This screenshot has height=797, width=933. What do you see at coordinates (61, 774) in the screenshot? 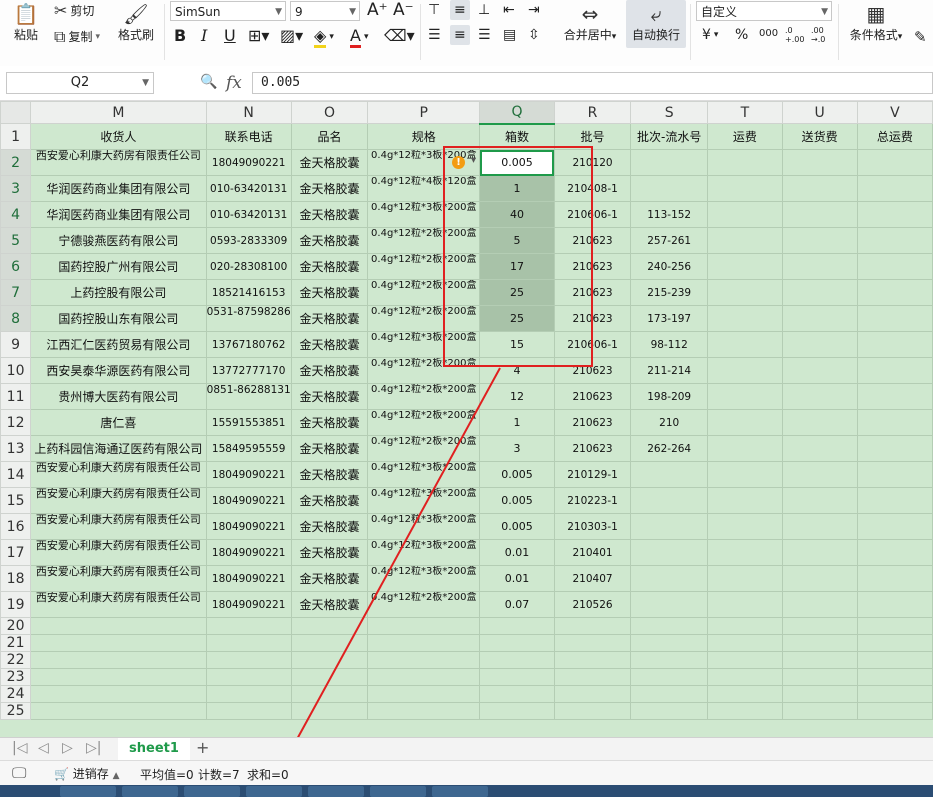
I see `cart-icon: 🛒` at bounding box center [61, 774].